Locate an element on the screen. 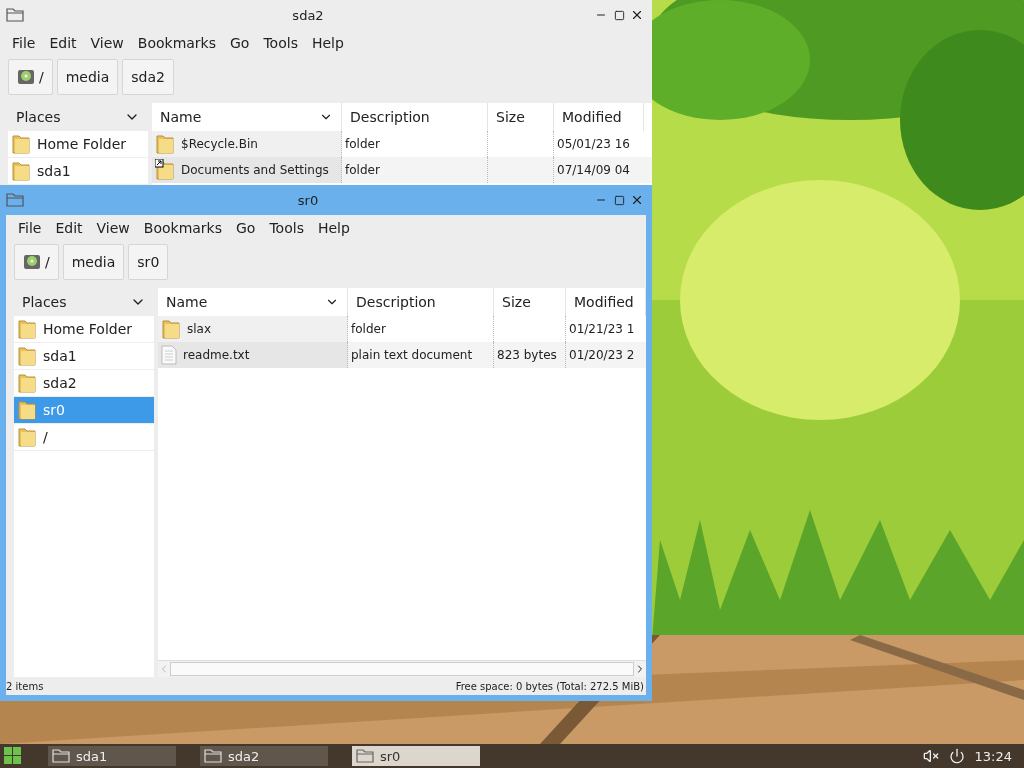 This screenshot has height=768, width=1024. text-file-icon is located at coordinates (169, 355).